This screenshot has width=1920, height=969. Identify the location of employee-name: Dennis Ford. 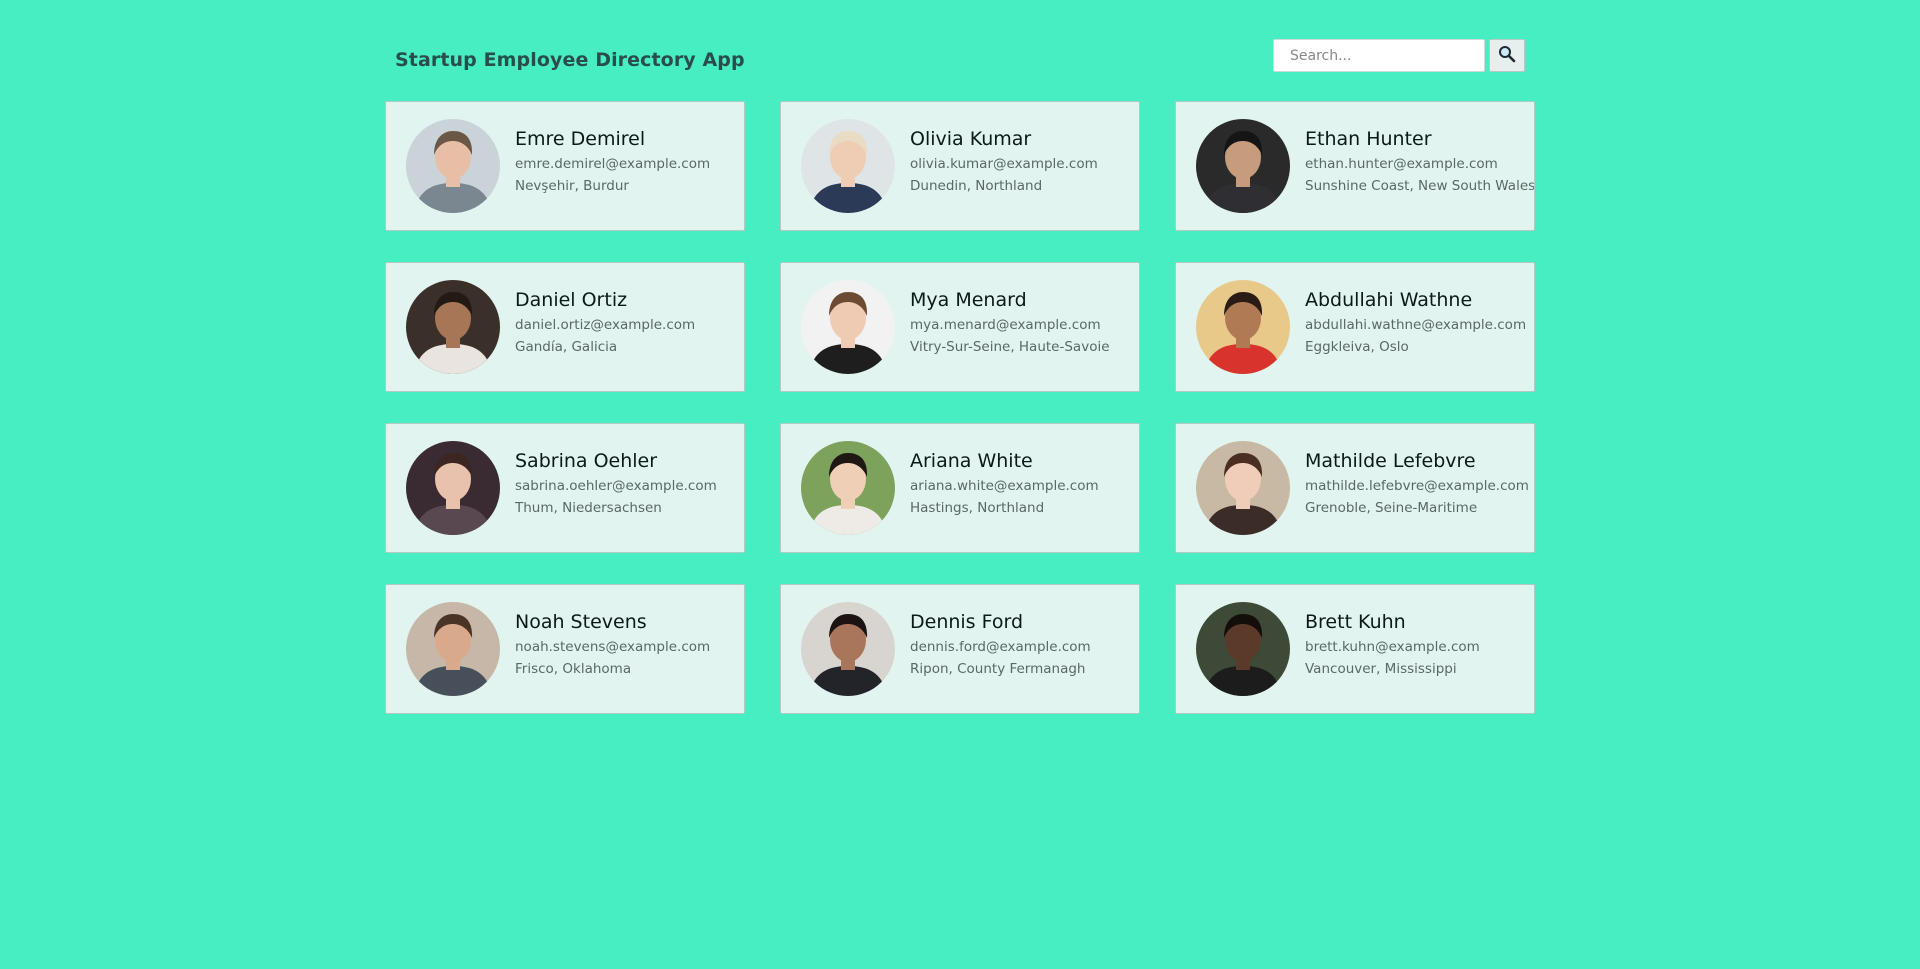
(967, 622).